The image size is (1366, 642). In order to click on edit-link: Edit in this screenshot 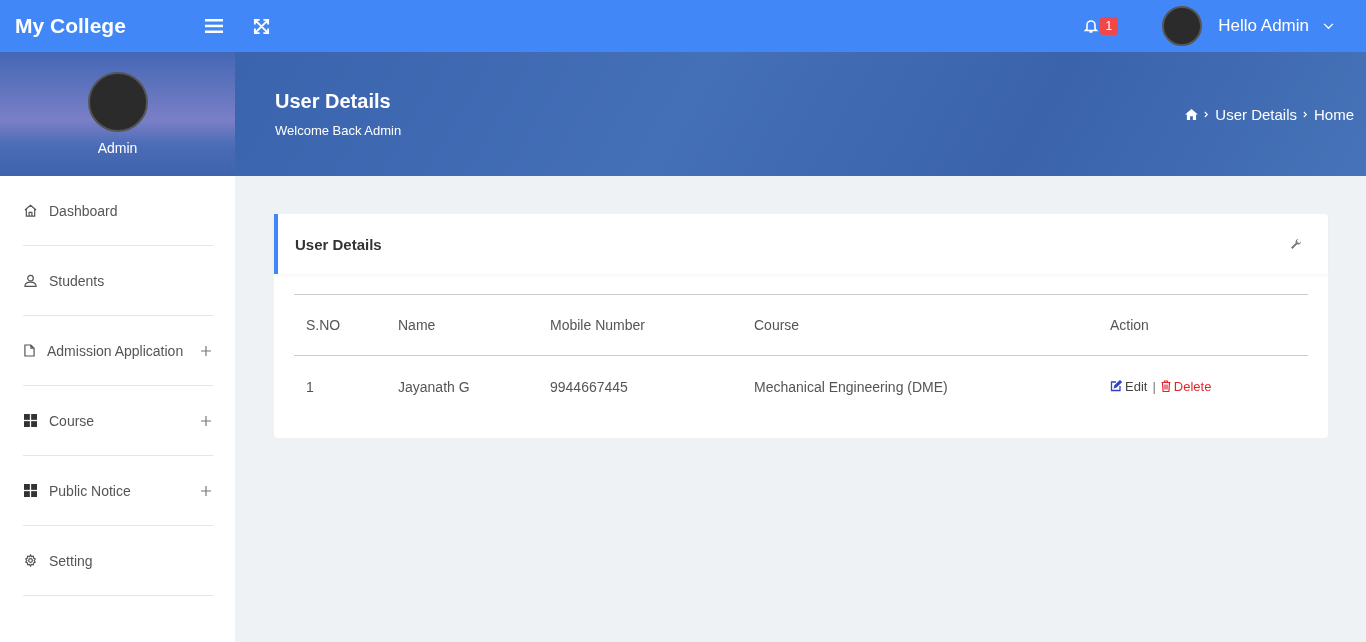, I will do `click(1129, 386)`.